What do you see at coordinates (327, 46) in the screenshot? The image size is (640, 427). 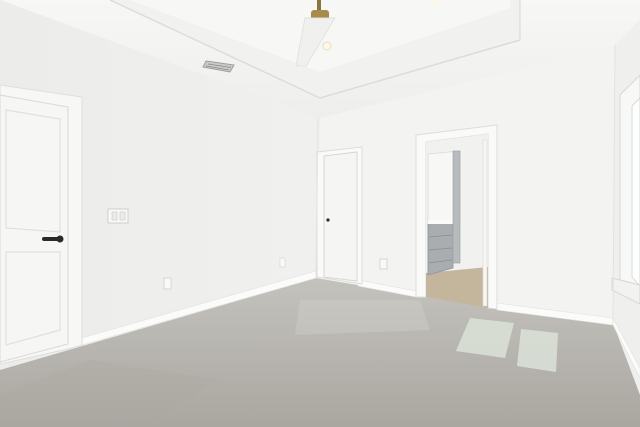 I see `recessed-light` at bounding box center [327, 46].